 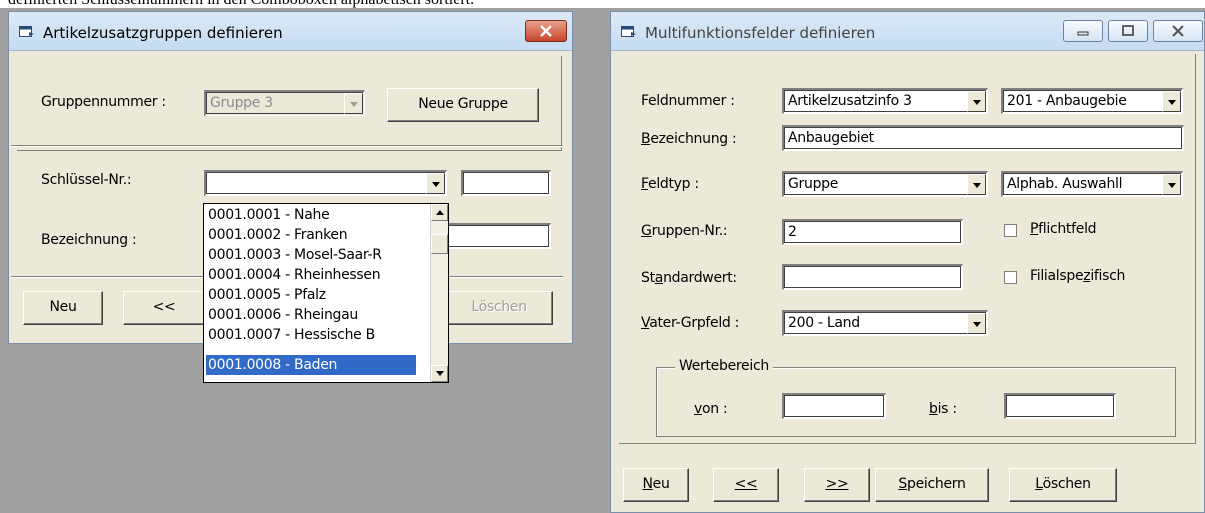 What do you see at coordinates (943, 409) in the screenshot?
I see `to-label: bis :` at bounding box center [943, 409].